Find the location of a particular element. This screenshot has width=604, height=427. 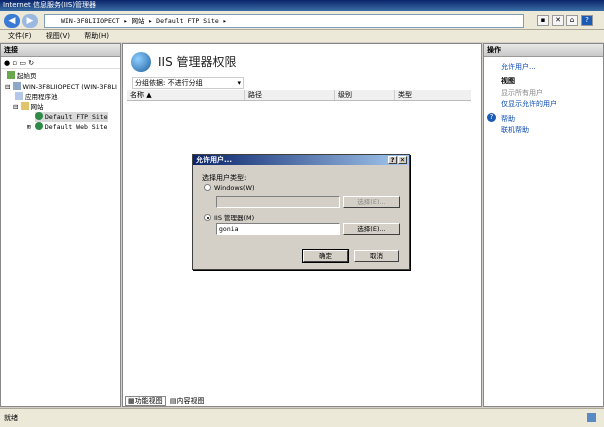

refresh-icon: ↻ is located at coordinates (31, 63).